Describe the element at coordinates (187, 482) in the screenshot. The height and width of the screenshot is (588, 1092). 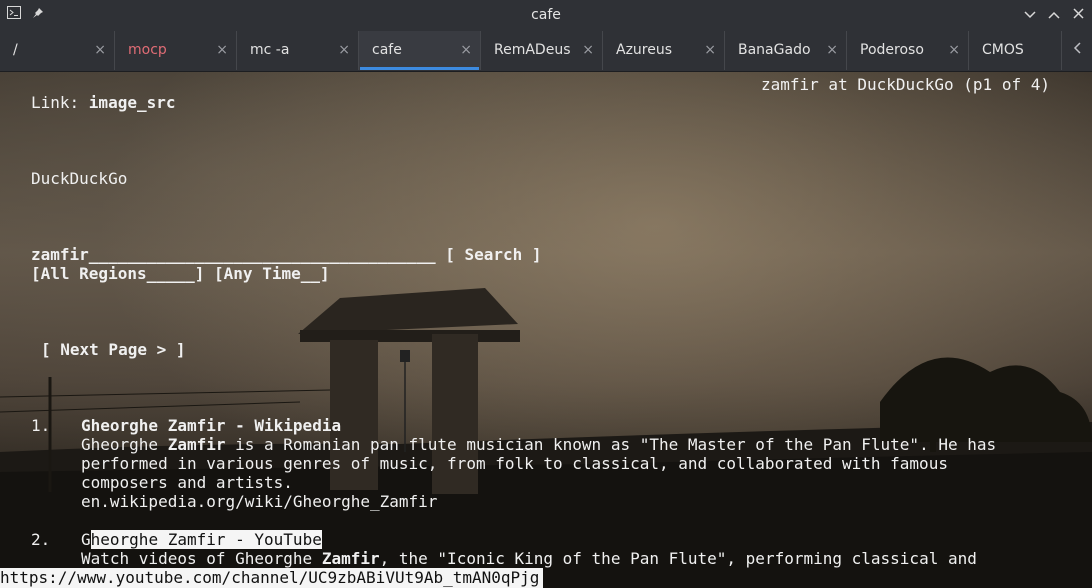
I see `result-snippet: composers and artists.` at that location.